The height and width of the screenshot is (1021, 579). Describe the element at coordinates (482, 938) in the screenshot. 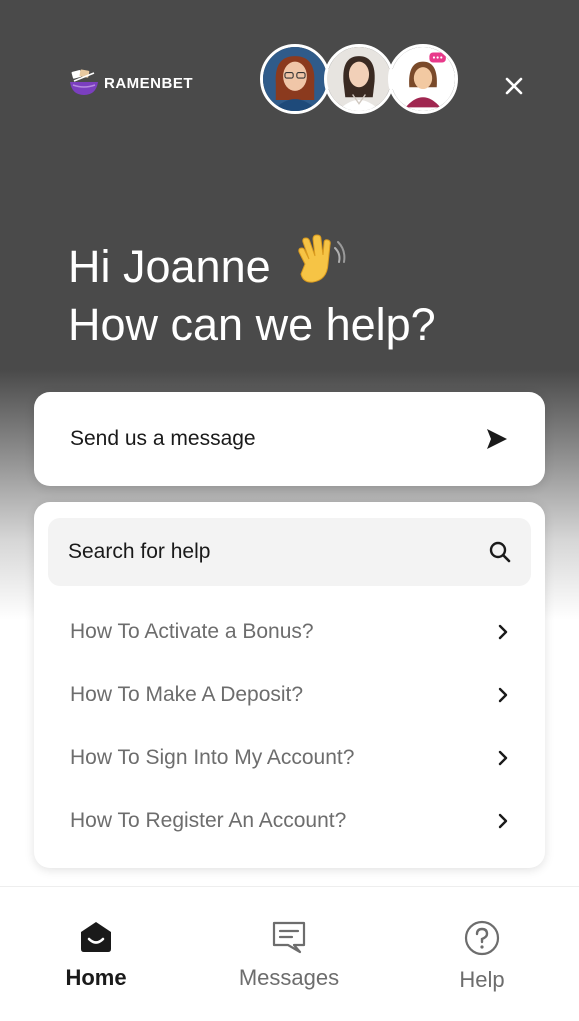

I see `help-icon` at that location.